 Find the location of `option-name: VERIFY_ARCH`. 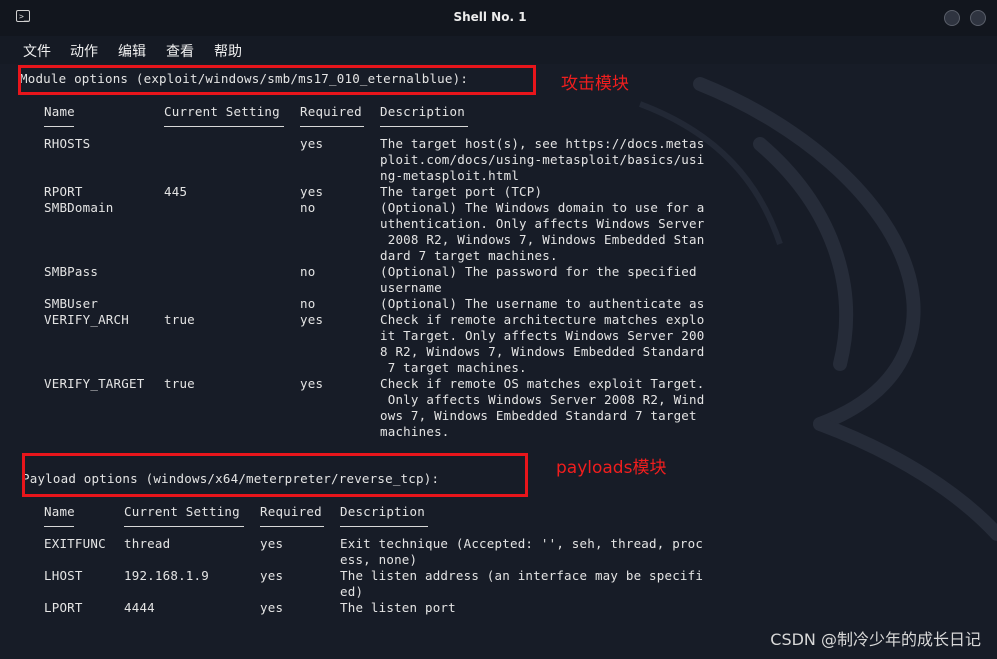

option-name: VERIFY_ARCH is located at coordinates (86, 319).